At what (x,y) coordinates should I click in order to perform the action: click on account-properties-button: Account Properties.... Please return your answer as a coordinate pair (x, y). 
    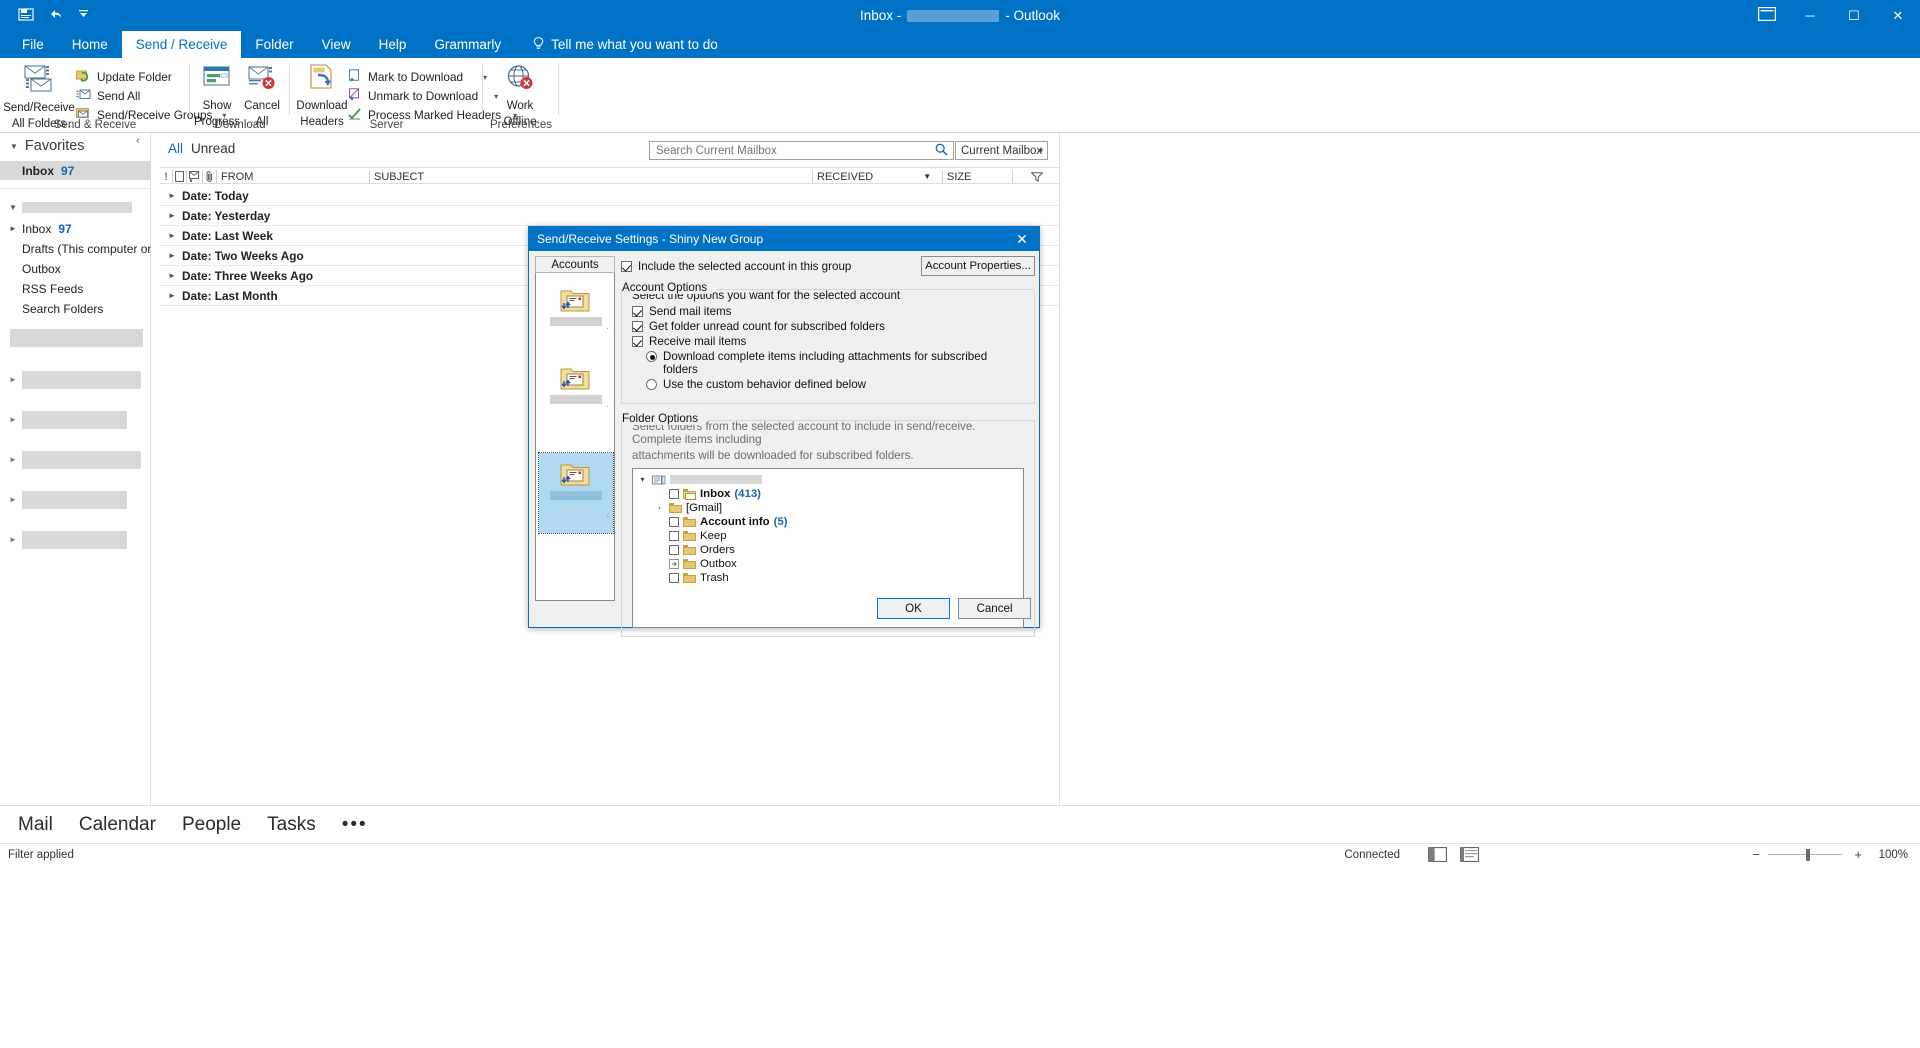
    Looking at the image, I should click on (978, 266).